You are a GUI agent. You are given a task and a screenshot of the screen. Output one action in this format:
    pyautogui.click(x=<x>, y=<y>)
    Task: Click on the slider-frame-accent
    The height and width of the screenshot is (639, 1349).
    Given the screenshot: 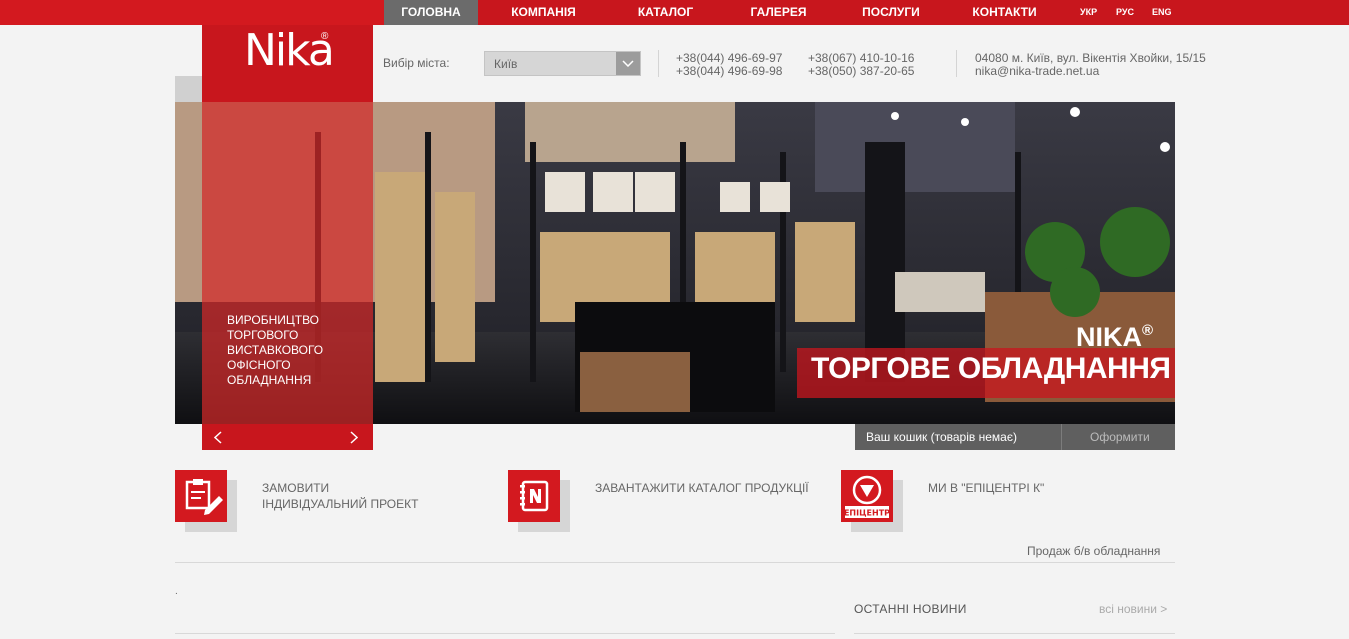 What is the action you would take?
    pyautogui.click(x=188, y=89)
    